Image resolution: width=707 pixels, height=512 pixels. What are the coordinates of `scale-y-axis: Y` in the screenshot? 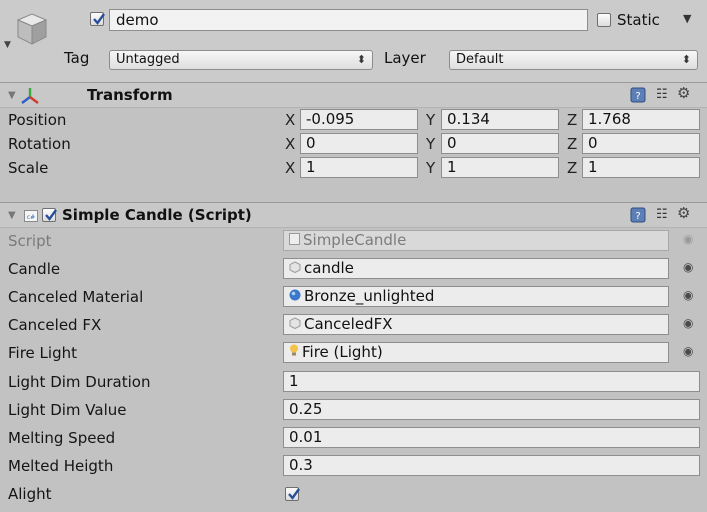 It's located at (431, 168).